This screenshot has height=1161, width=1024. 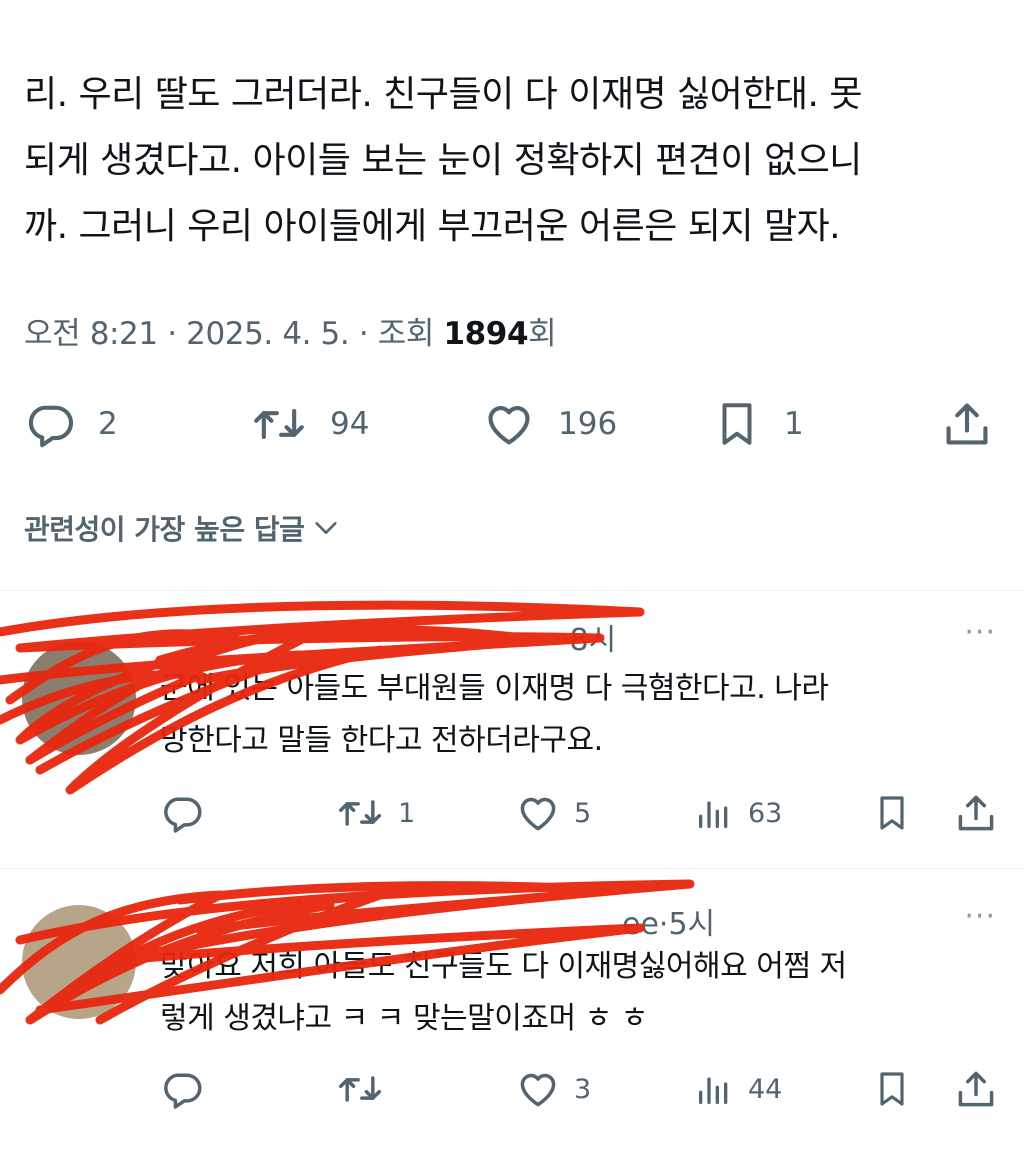 I want to click on repost-button: 1, so click(x=375, y=813).